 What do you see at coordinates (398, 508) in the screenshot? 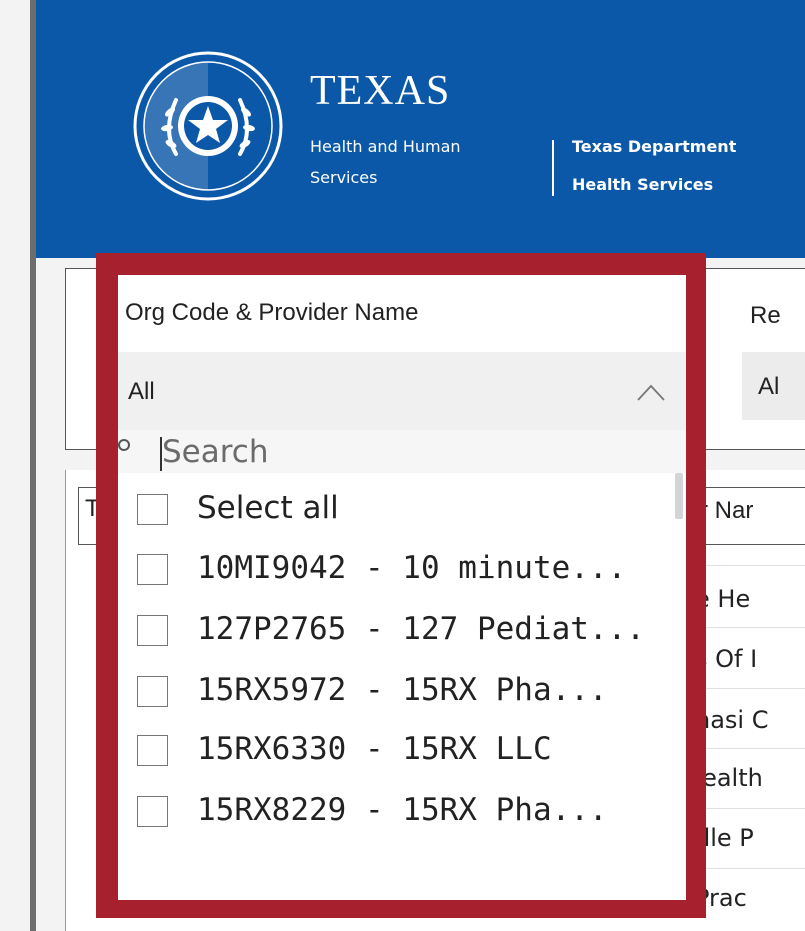
I see `option-select-all: Select all` at bounding box center [398, 508].